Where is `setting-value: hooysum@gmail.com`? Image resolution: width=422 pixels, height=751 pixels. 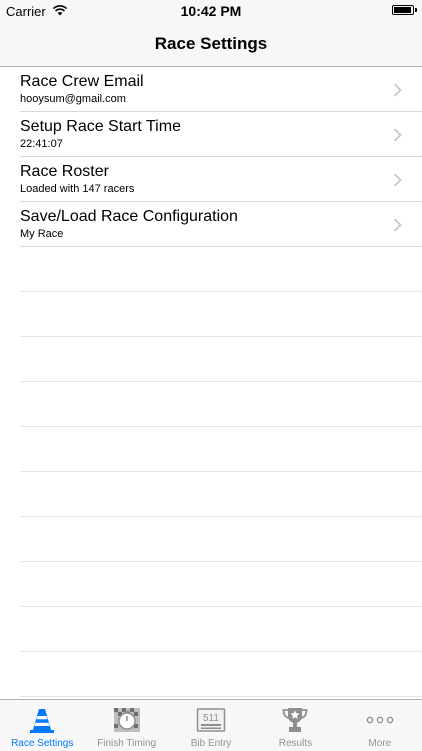
setting-value: hooysum@gmail.com is located at coordinates (73, 99).